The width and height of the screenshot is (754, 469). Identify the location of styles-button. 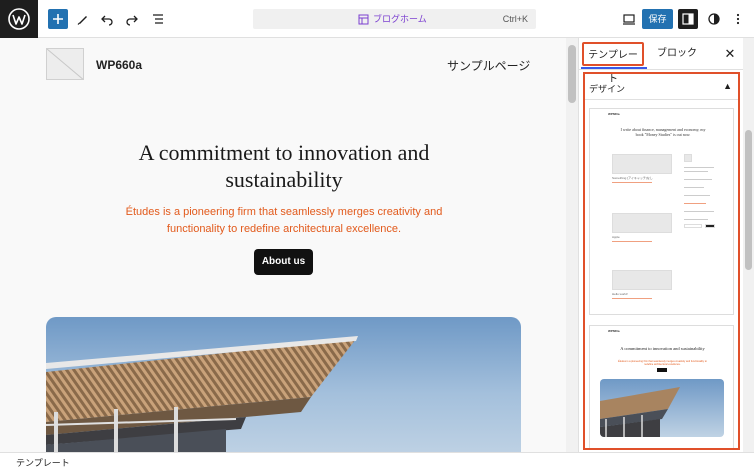
(714, 19).